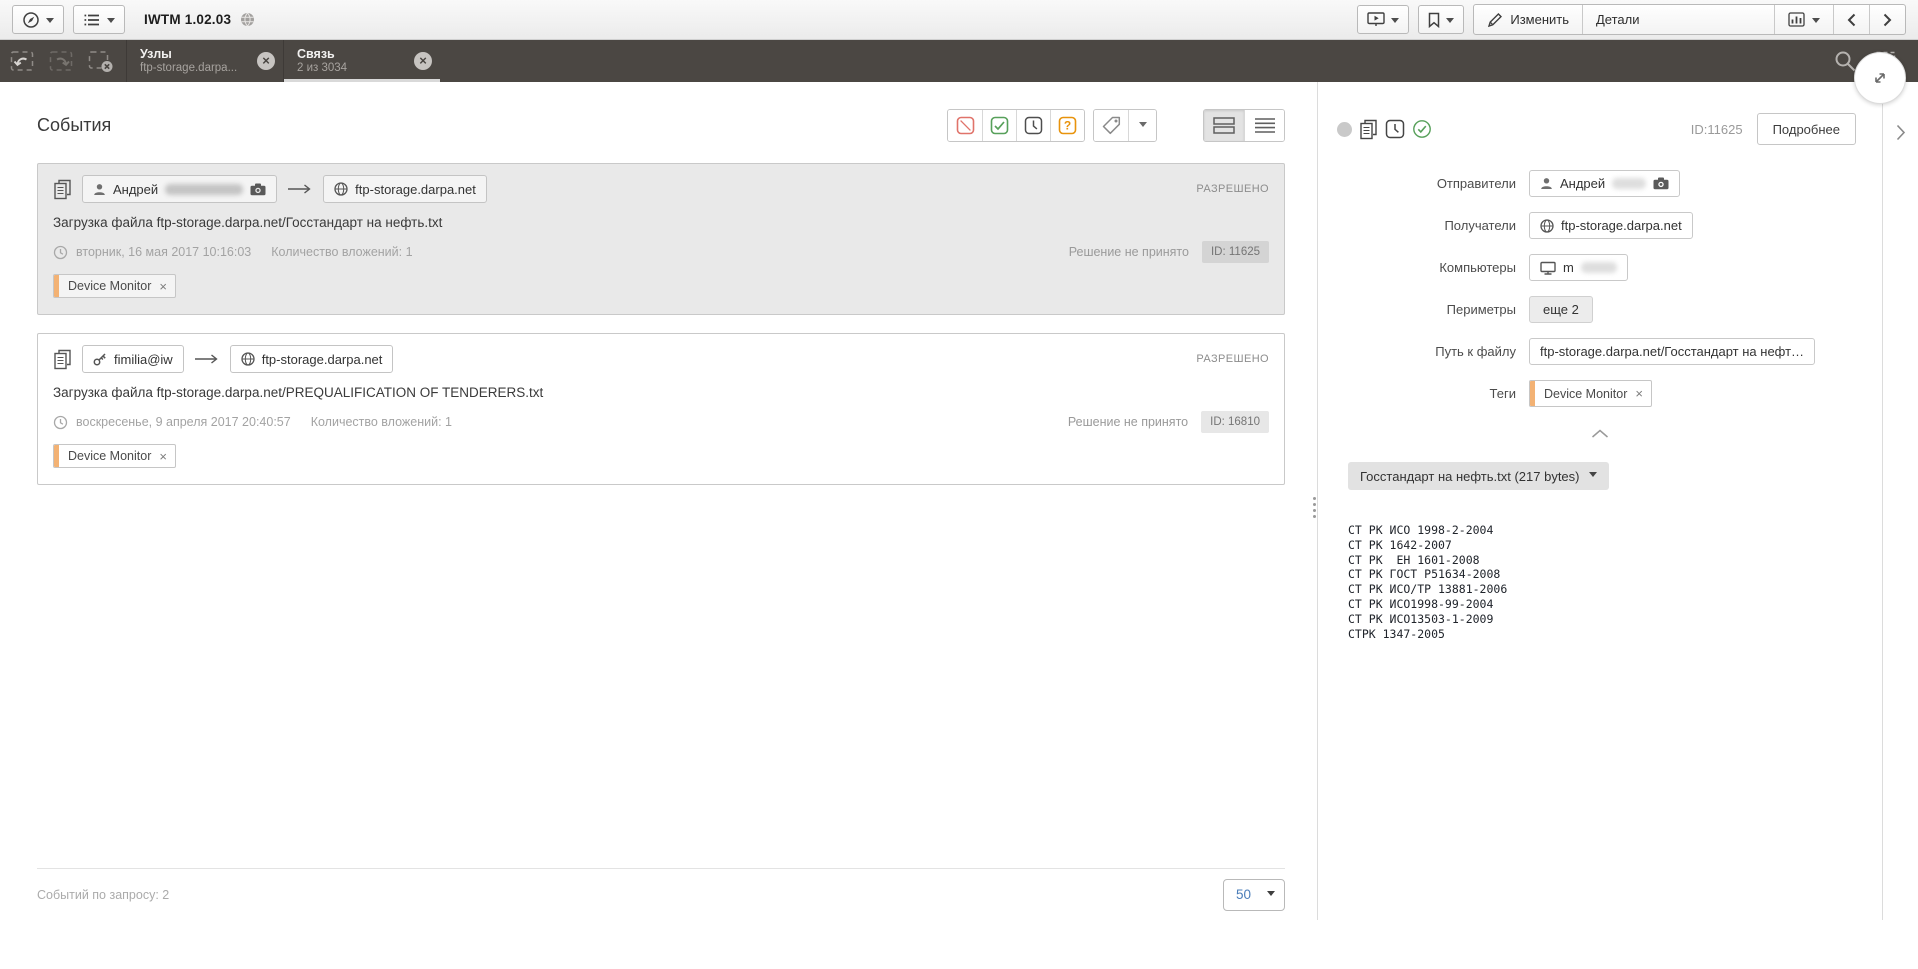 The height and width of the screenshot is (969, 1918). Describe the element at coordinates (188, 19) in the screenshot. I see `app-title: IWTM 1.02.03` at that location.